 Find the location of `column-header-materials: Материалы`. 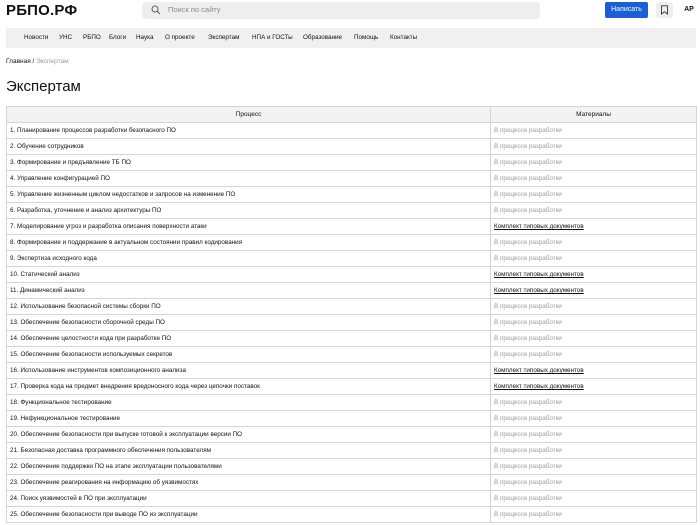

column-header-materials: Материалы is located at coordinates (593, 114).